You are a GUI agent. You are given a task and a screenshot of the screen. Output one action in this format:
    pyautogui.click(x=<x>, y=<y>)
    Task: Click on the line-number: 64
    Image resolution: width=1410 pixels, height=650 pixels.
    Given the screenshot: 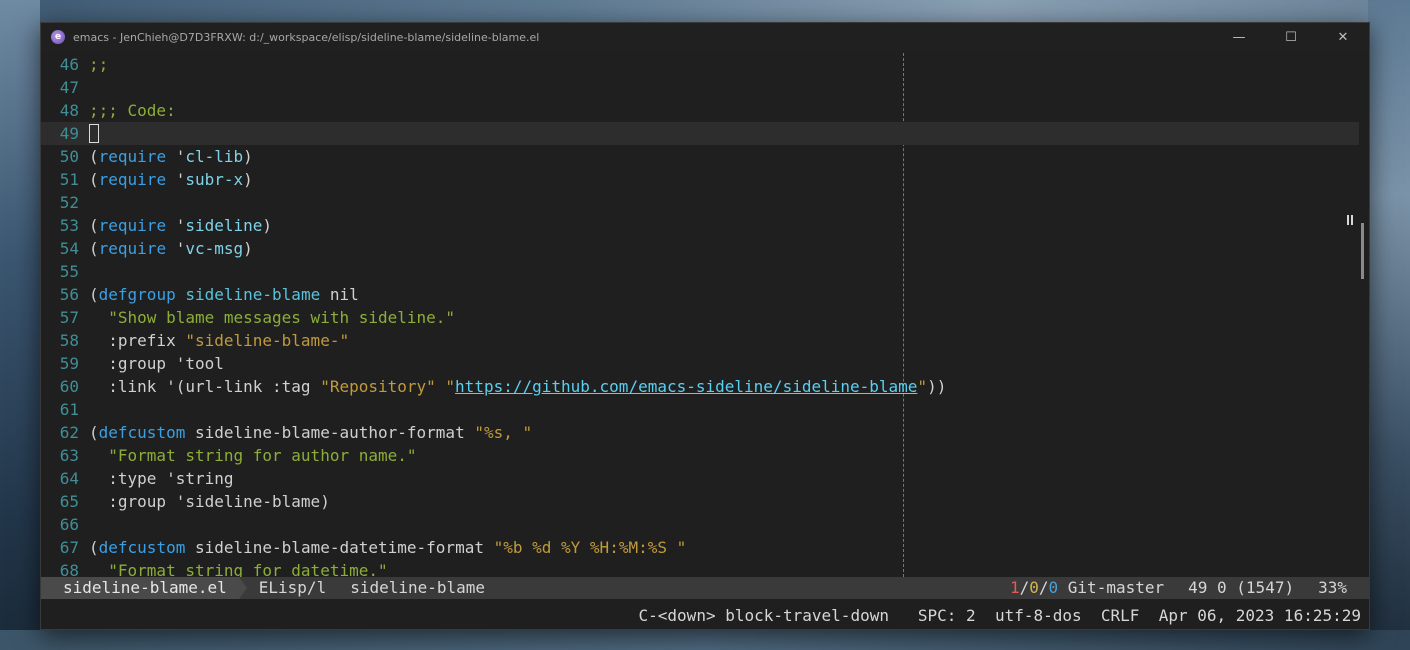 What is the action you would take?
    pyautogui.click(x=69, y=478)
    